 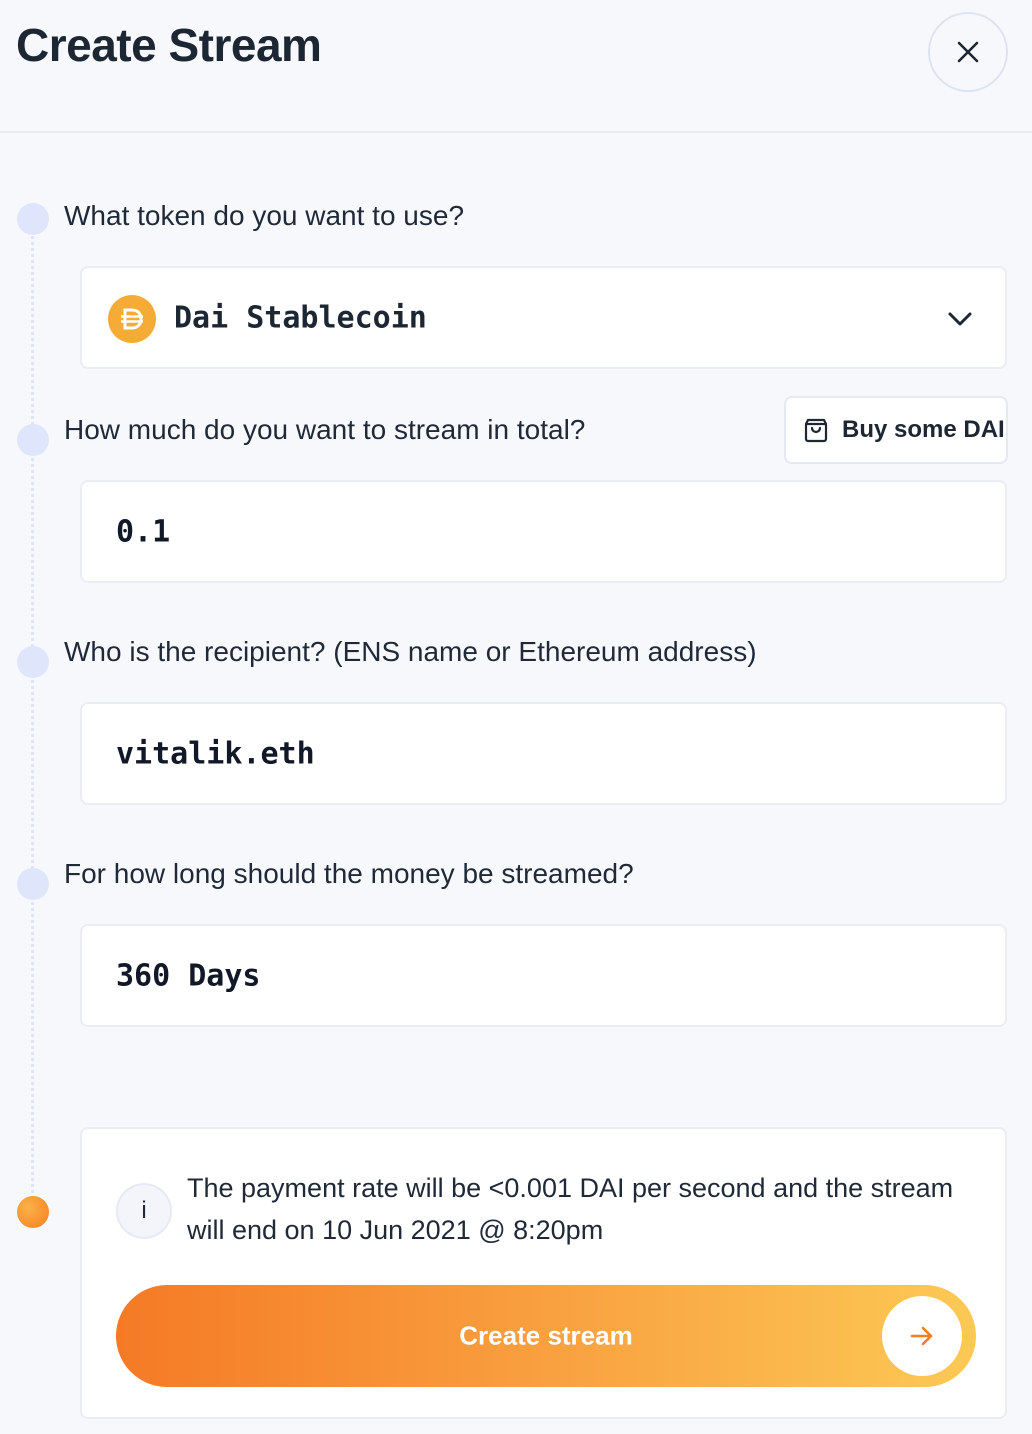 I want to click on amount-question: How much do you want to stream in total?, so click(x=325, y=429).